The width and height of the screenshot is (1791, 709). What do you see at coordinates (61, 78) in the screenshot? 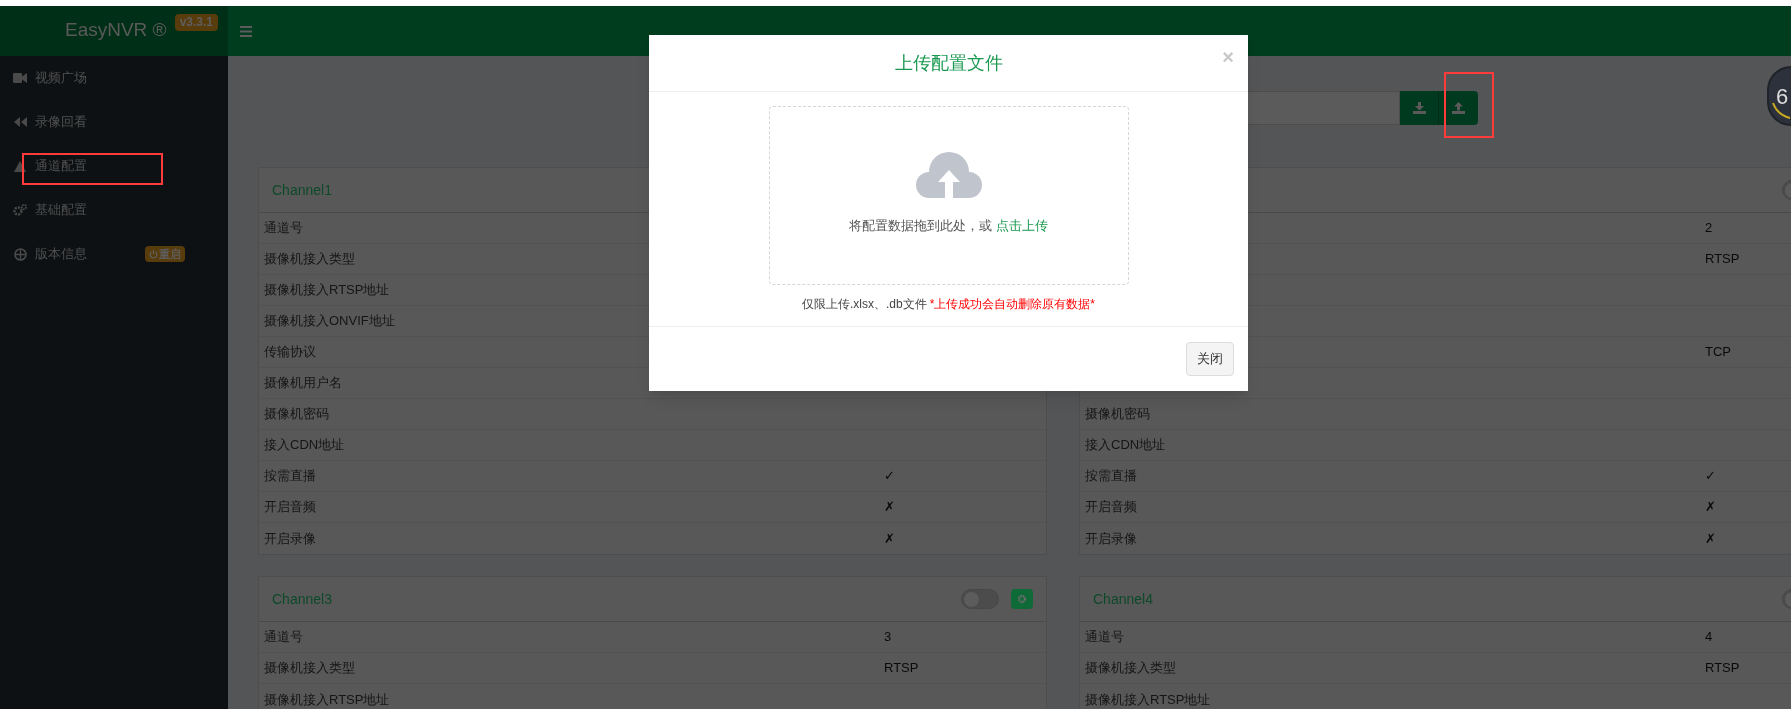
I see `sidebar-label: 视频广场` at bounding box center [61, 78].